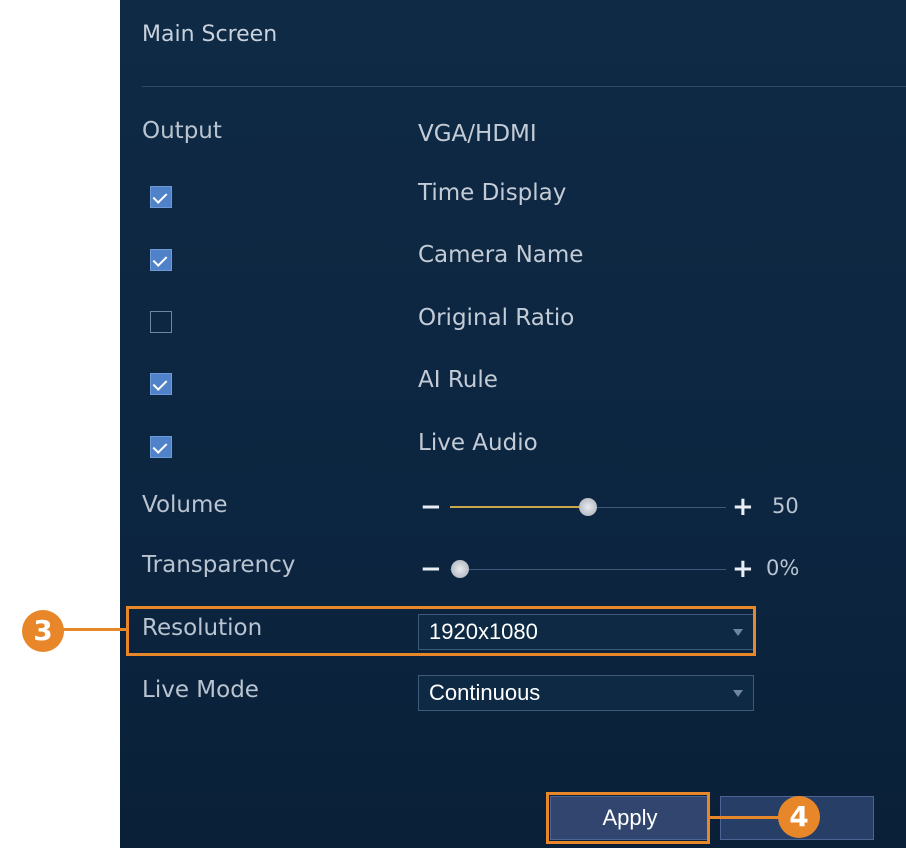  What do you see at coordinates (43, 631) in the screenshot?
I see `callout-step-3: 3` at bounding box center [43, 631].